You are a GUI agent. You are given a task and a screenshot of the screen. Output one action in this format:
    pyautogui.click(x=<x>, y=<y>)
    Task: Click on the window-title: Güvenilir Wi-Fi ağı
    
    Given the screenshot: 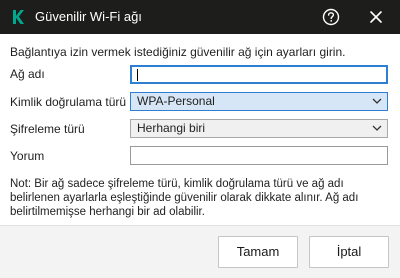 What is the action you would take?
    pyautogui.click(x=88, y=16)
    